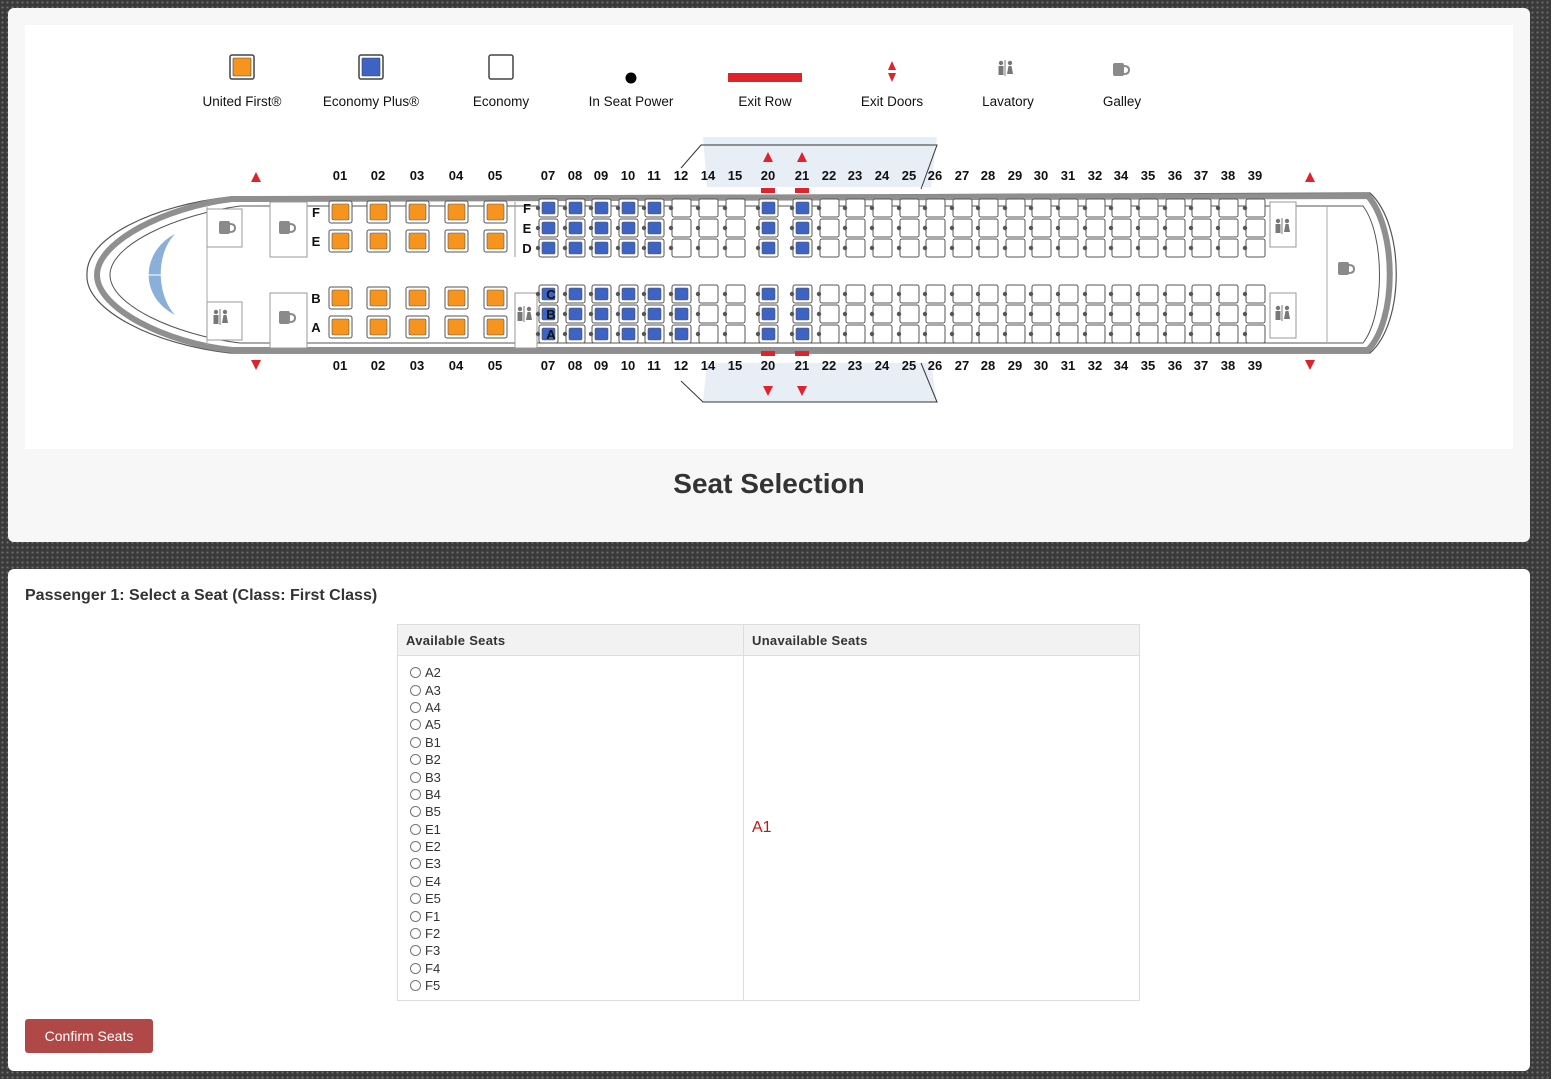 The width and height of the screenshot is (1551, 1079). I want to click on seat-c08, so click(575, 294).